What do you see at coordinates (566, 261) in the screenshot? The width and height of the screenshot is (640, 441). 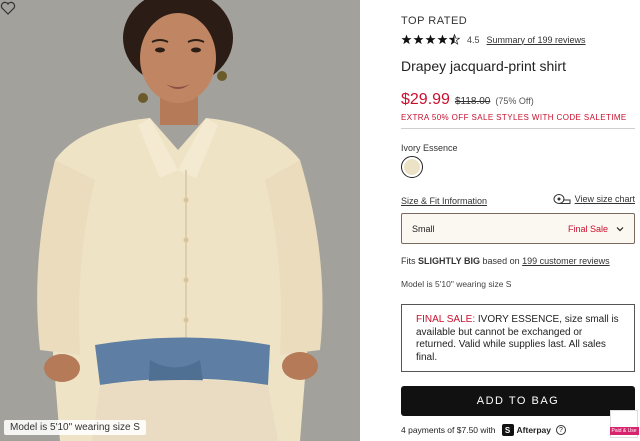 I see `customer-reviews-link: 199 customer reviews` at bounding box center [566, 261].